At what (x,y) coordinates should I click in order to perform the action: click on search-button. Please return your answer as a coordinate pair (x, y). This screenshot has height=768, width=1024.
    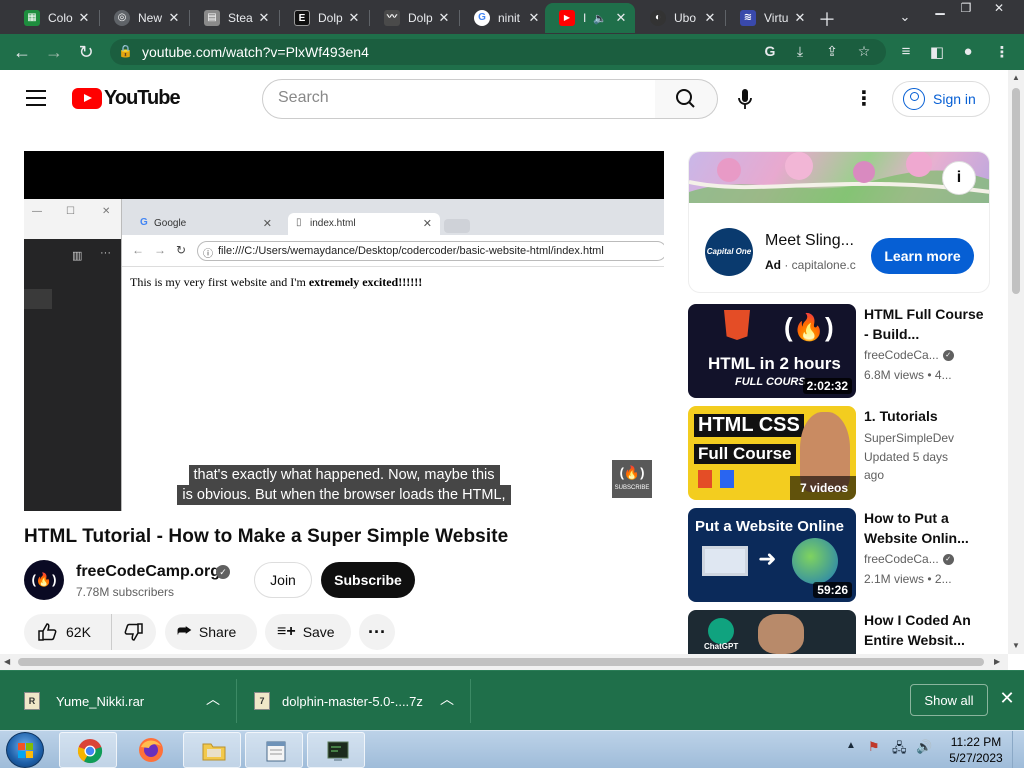
    Looking at the image, I should click on (686, 99).